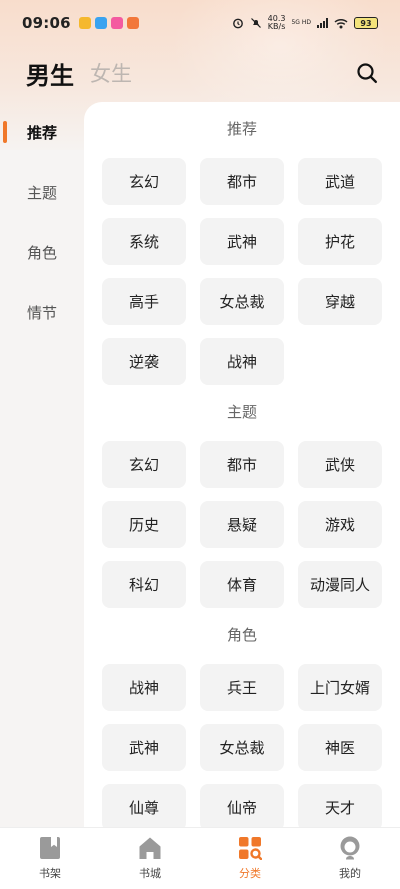 The width and height of the screenshot is (400, 889). What do you see at coordinates (341, 23) in the screenshot?
I see `wifi-icon` at bounding box center [341, 23].